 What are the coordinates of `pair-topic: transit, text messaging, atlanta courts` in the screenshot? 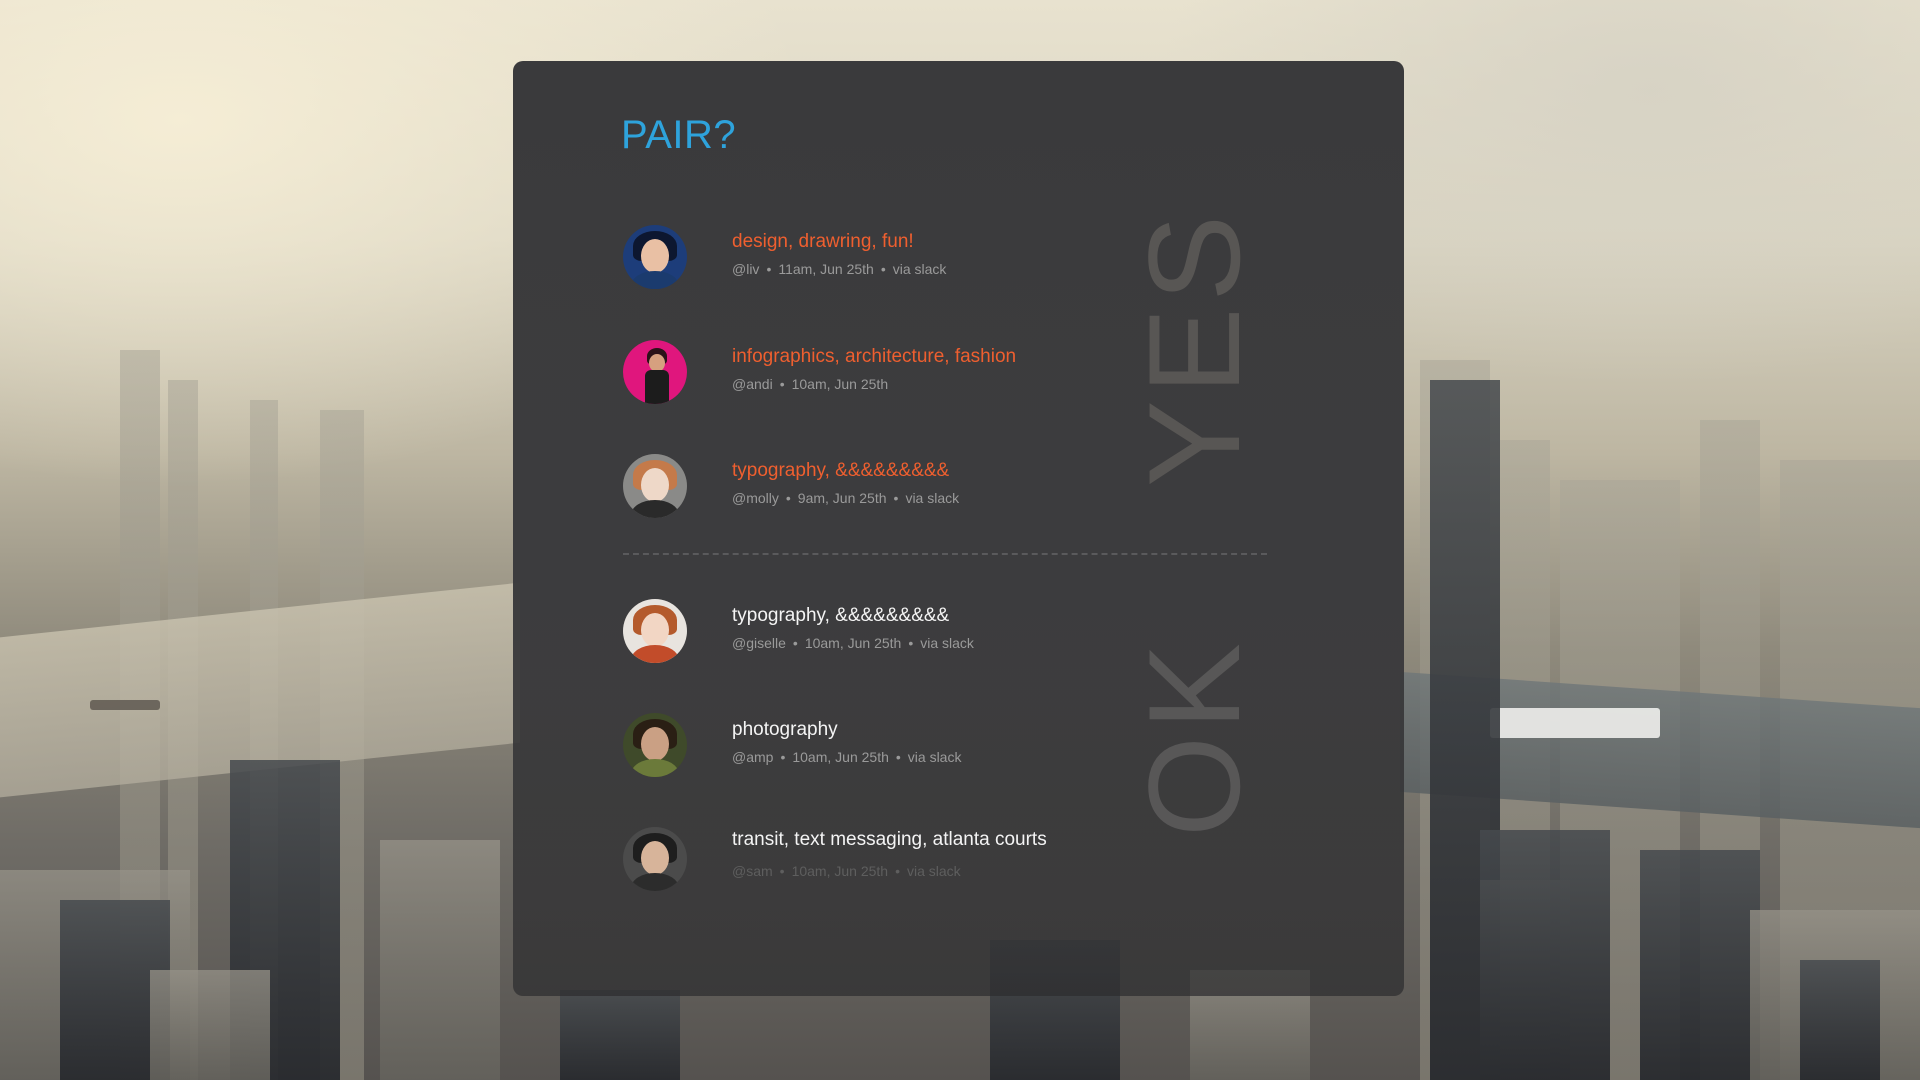 It's located at (889, 840).